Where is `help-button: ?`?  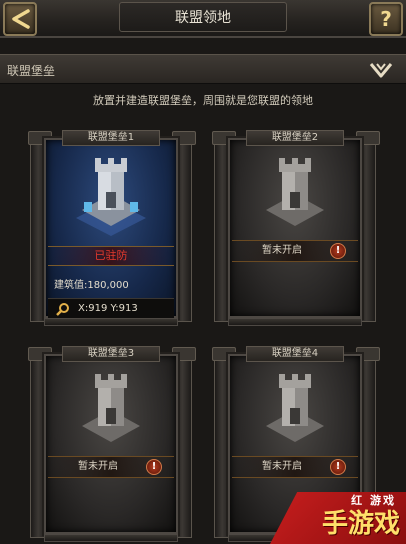 help-button: ? is located at coordinates (386, 19).